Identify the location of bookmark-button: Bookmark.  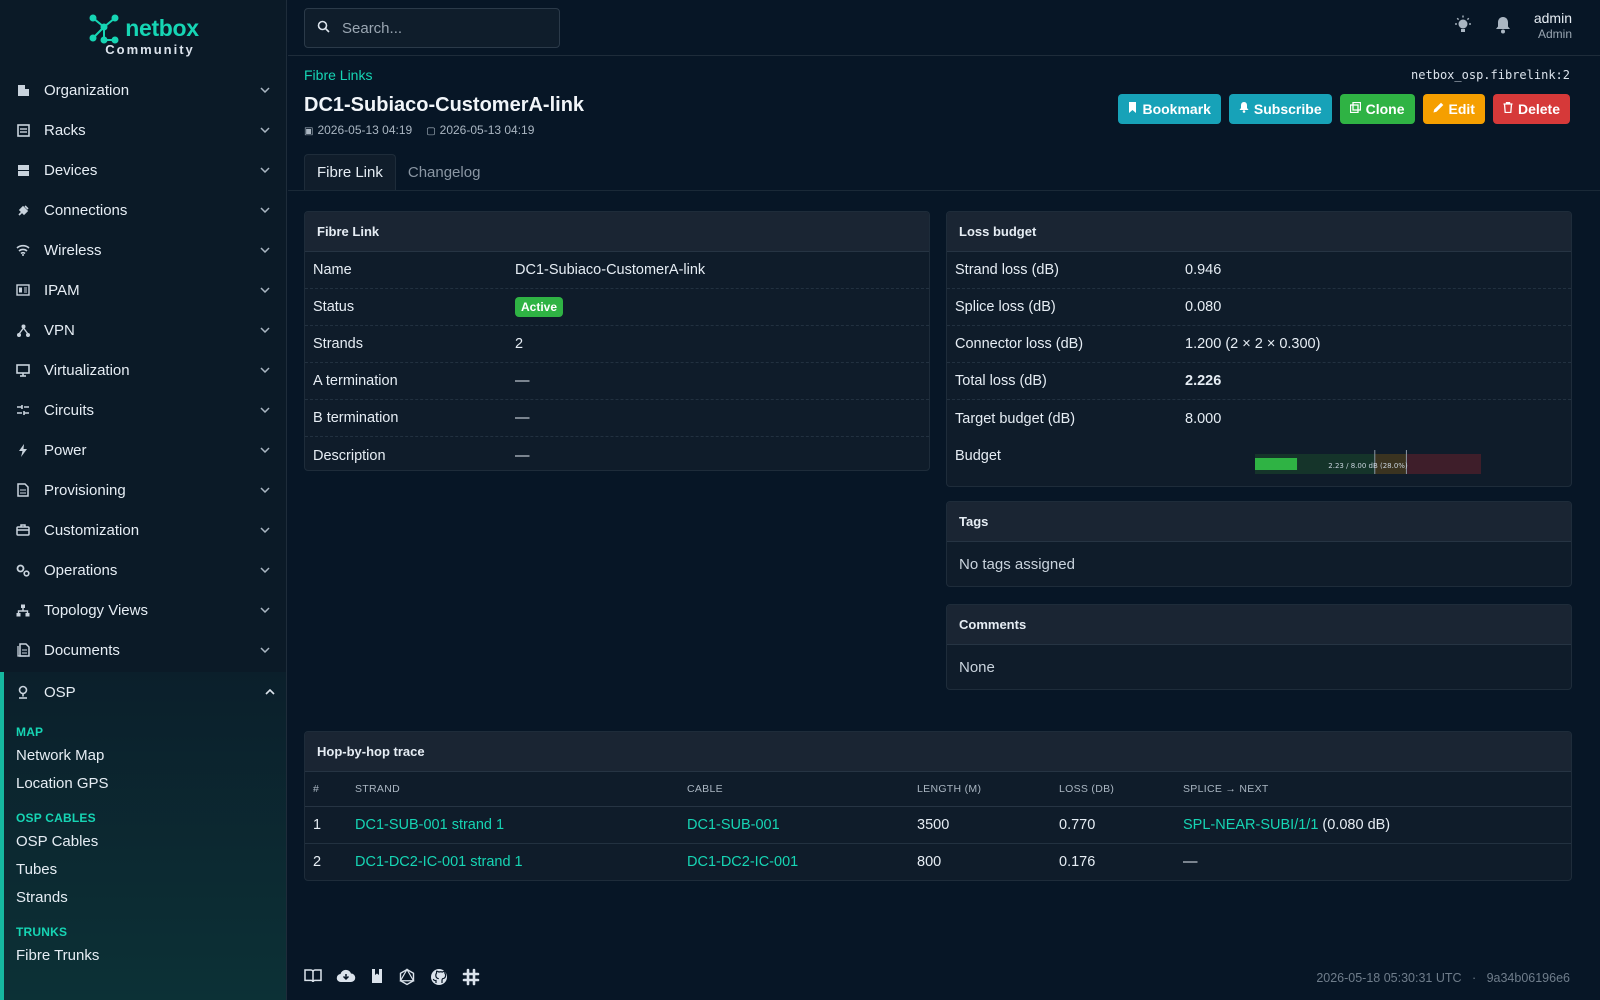
(1169, 109).